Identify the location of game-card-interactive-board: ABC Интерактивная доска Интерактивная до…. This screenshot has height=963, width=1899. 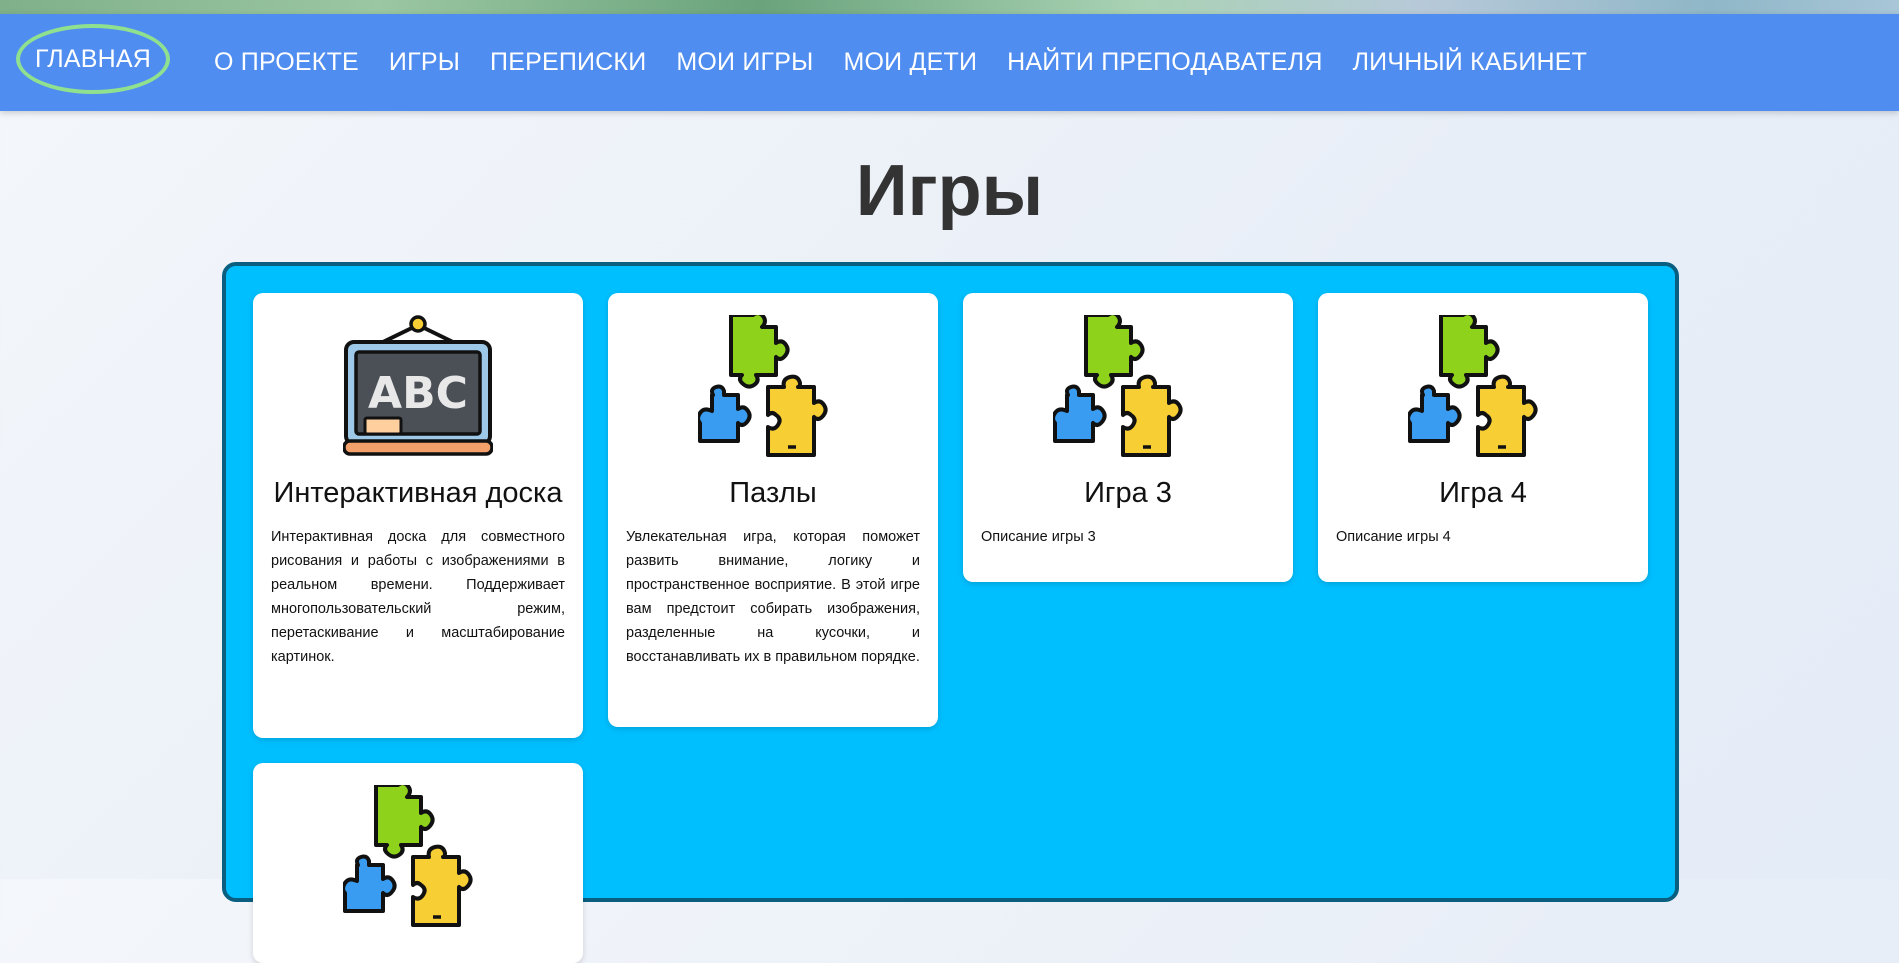
(418, 515).